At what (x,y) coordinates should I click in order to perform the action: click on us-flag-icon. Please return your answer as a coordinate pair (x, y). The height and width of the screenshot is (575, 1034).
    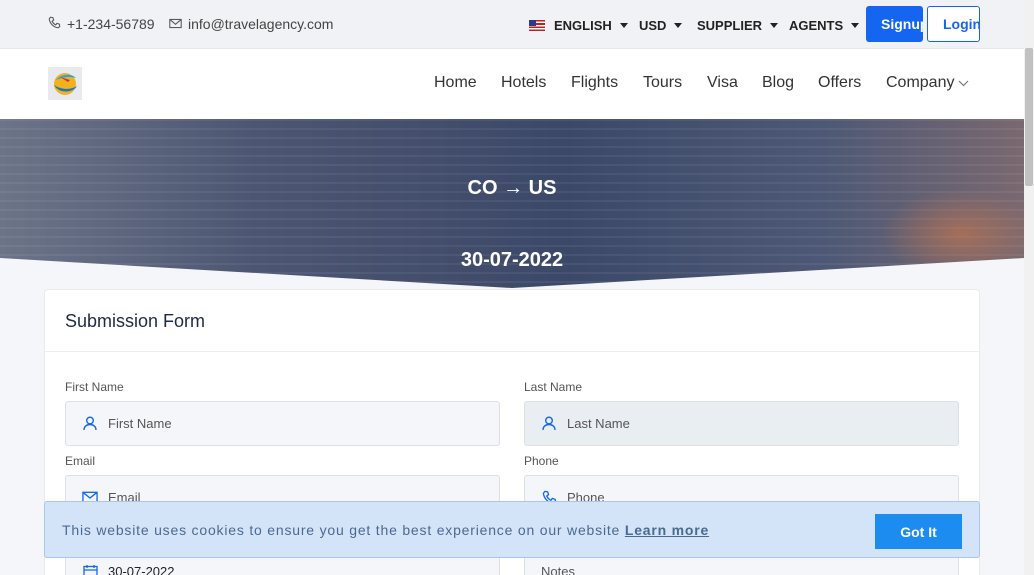
    Looking at the image, I should click on (537, 25).